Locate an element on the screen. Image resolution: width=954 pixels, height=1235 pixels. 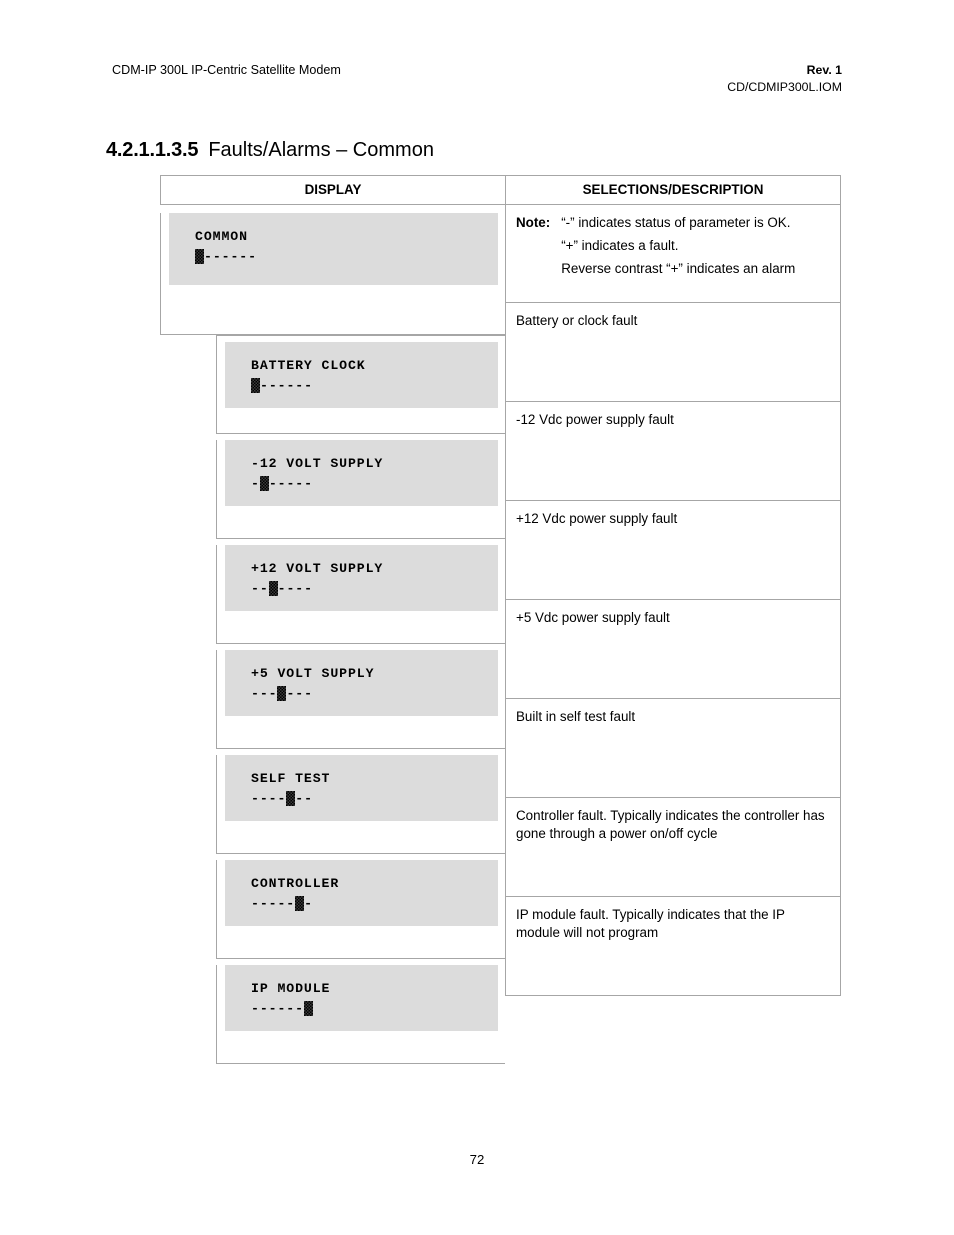
lcd-status-before: -- is located at coordinates (260, 588).